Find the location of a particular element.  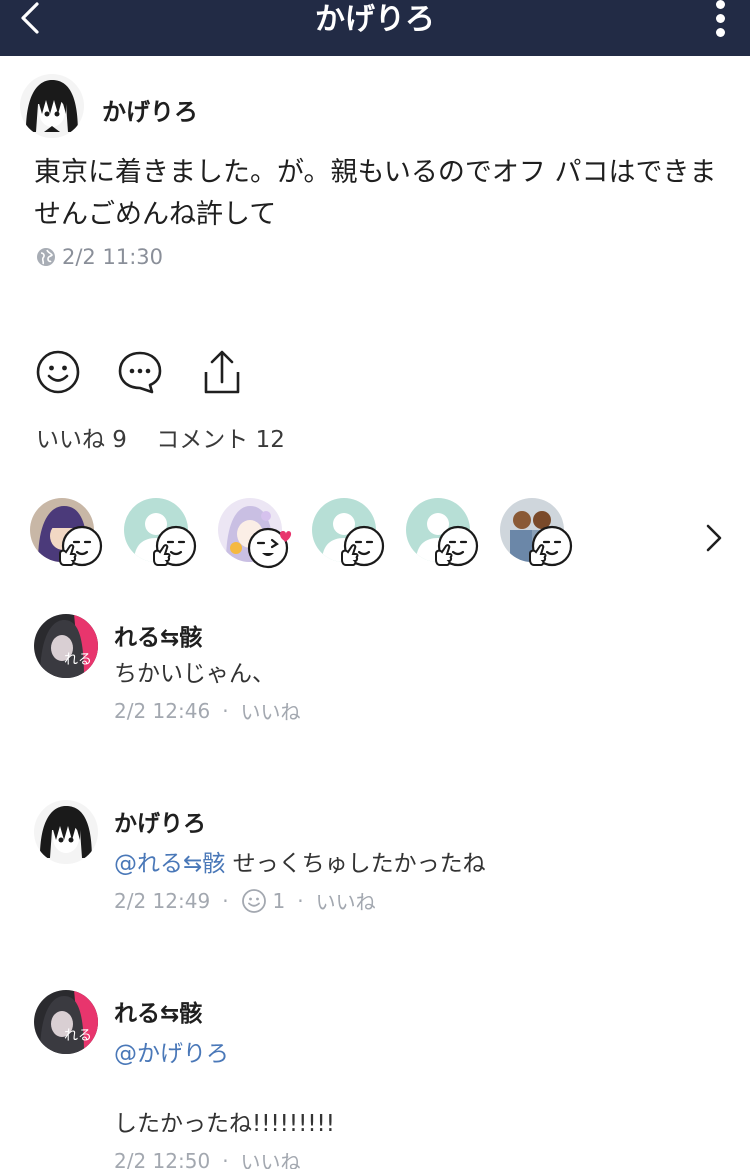

top-bar: かげりろ is located at coordinates (375, 28).